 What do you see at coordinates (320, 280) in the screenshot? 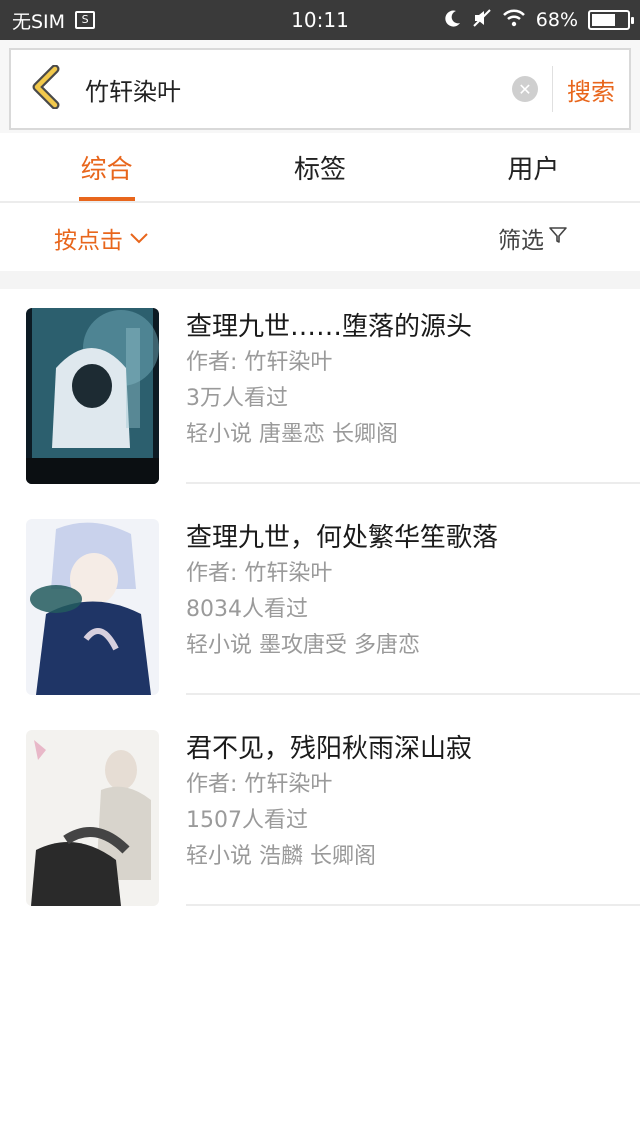
I see `section-divider` at bounding box center [320, 280].